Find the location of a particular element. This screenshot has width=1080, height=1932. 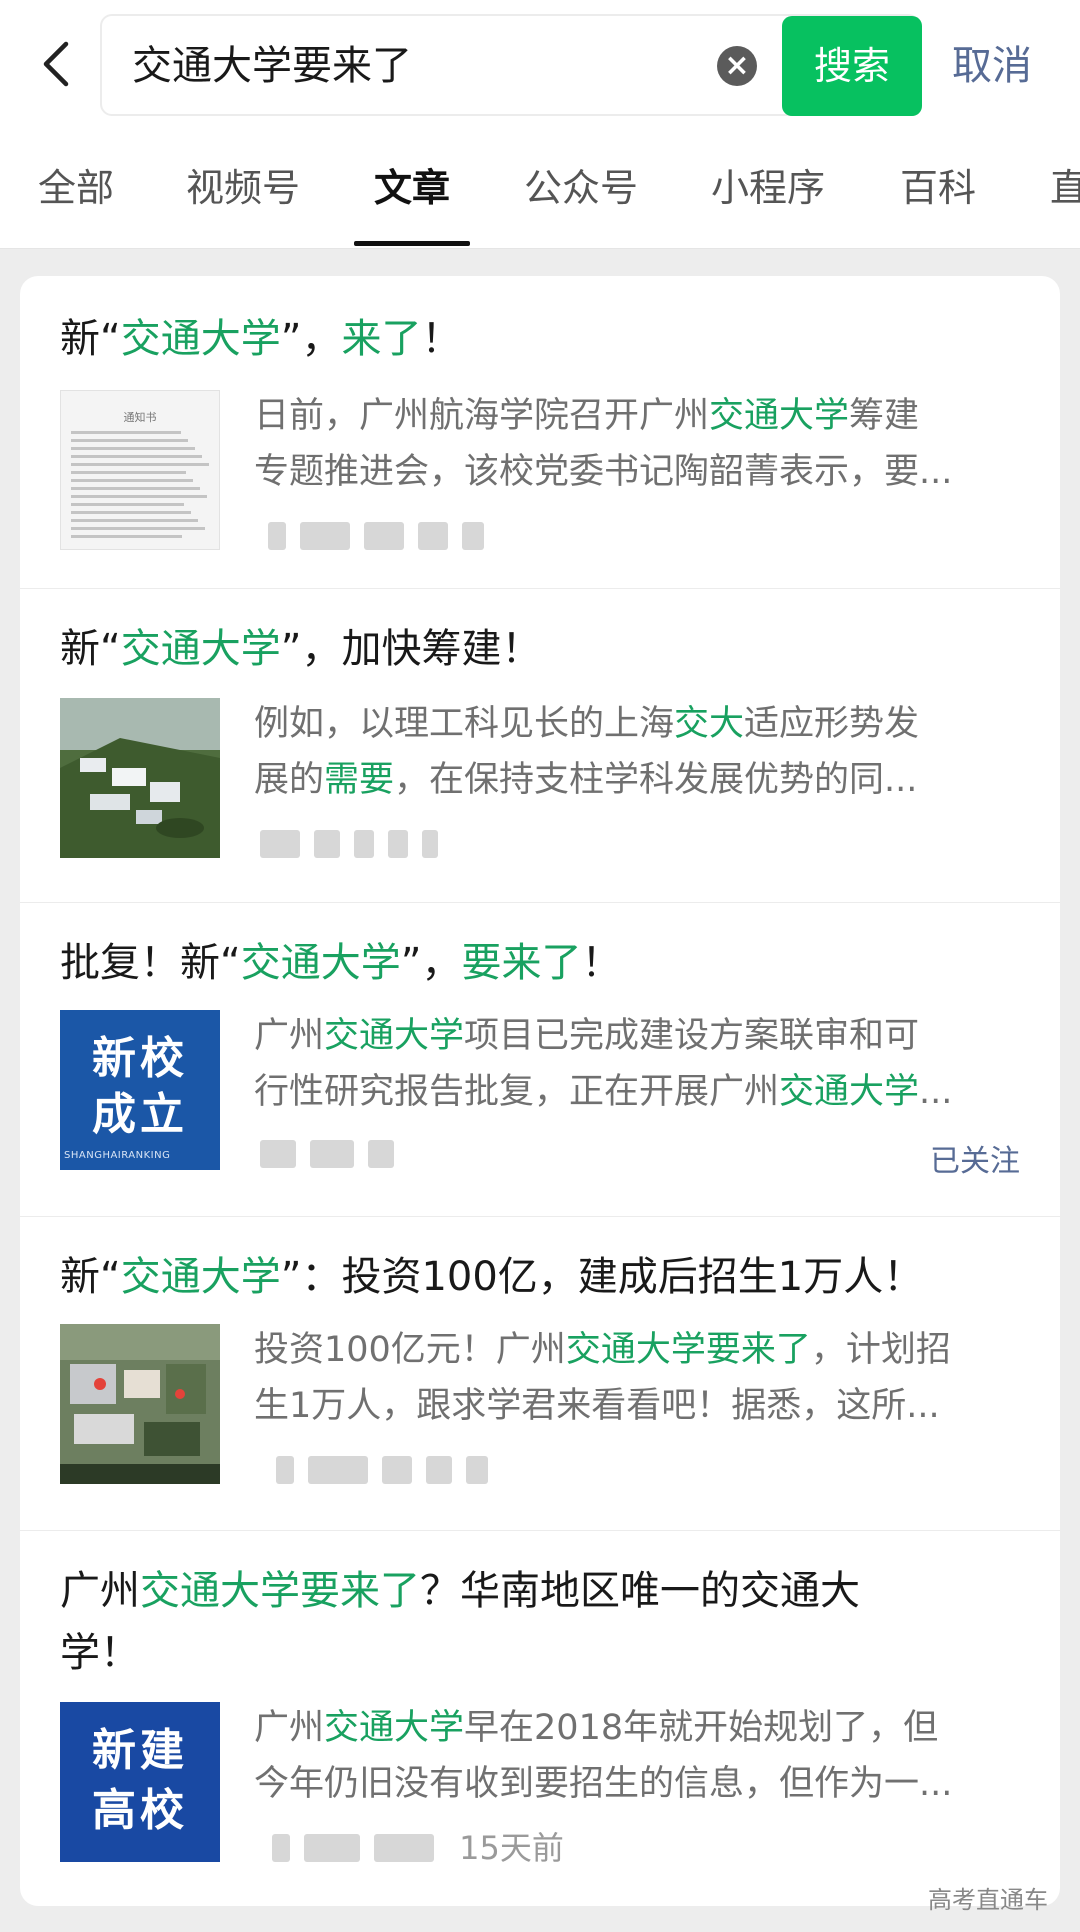

snippet-line: 广州交通大学早在2018年就开始规划了，但 is located at coordinates (644, 1728).